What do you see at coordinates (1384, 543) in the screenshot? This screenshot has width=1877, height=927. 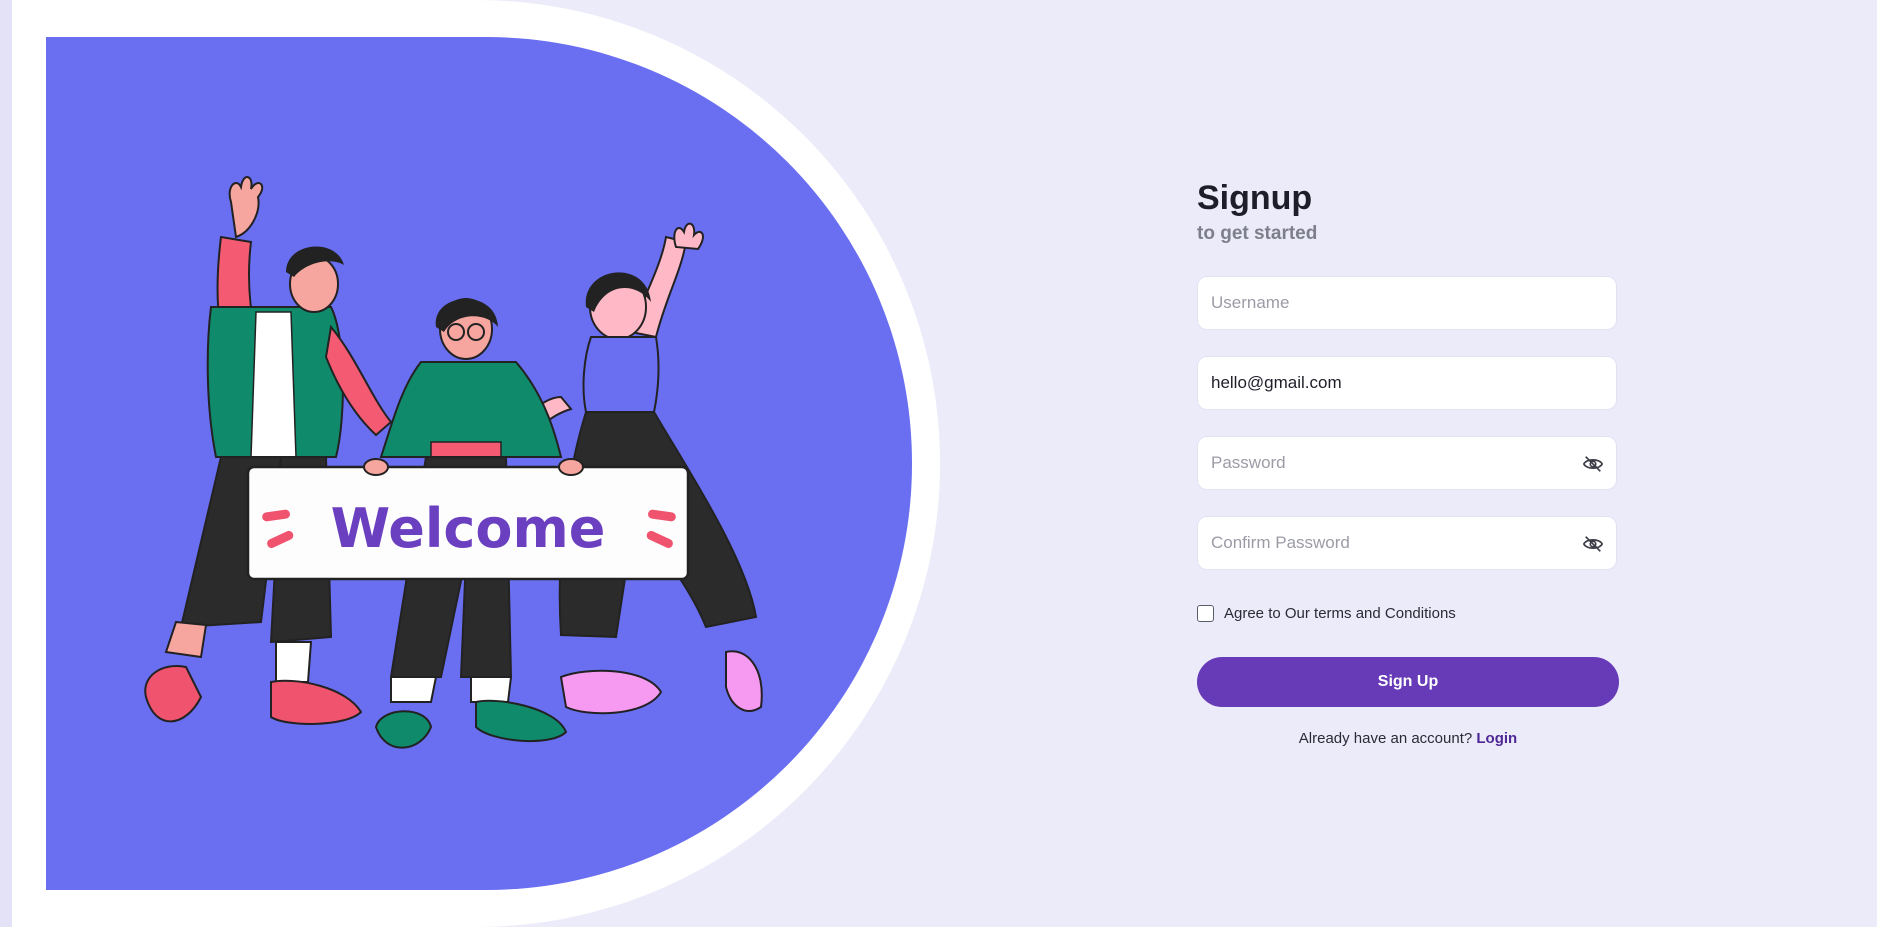 I see `confirm-password-input` at bounding box center [1384, 543].